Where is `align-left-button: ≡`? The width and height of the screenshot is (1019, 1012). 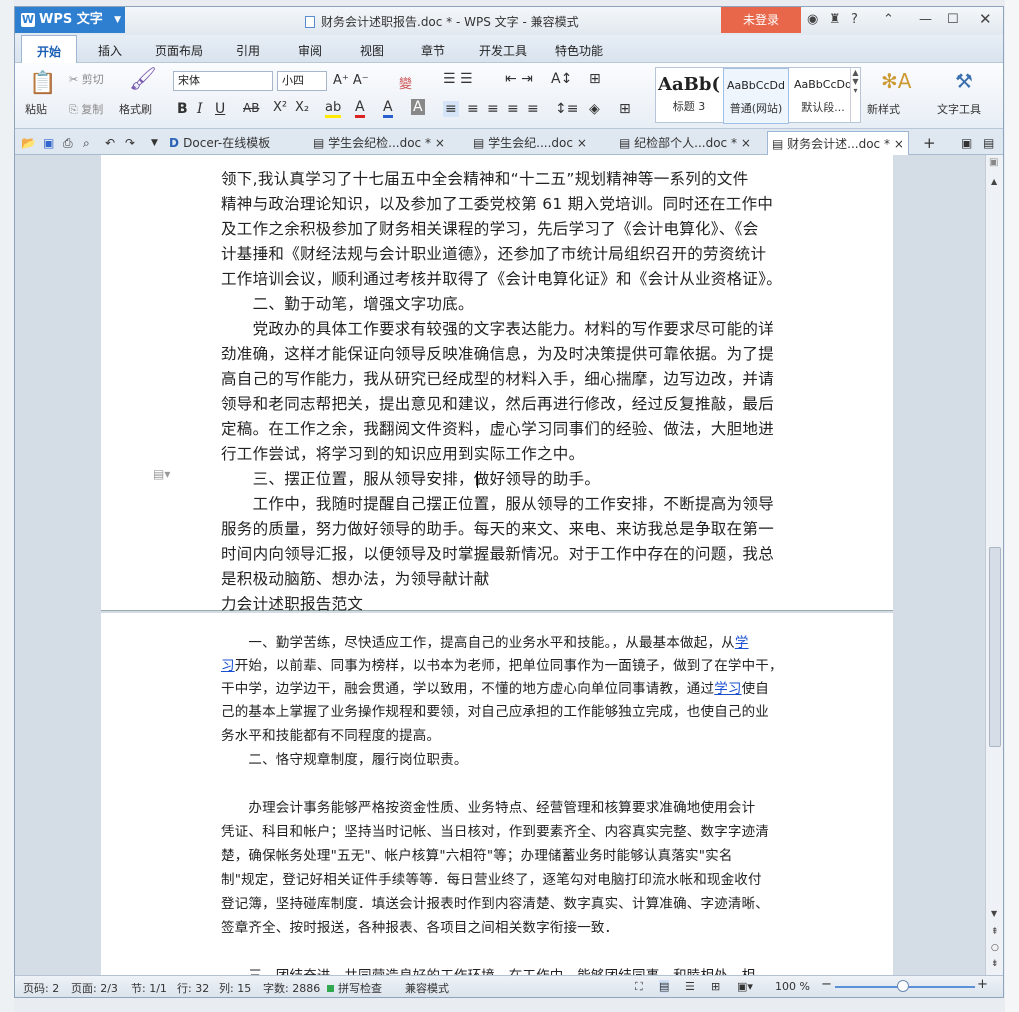
align-left-button: ≡ is located at coordinates (451, 109).